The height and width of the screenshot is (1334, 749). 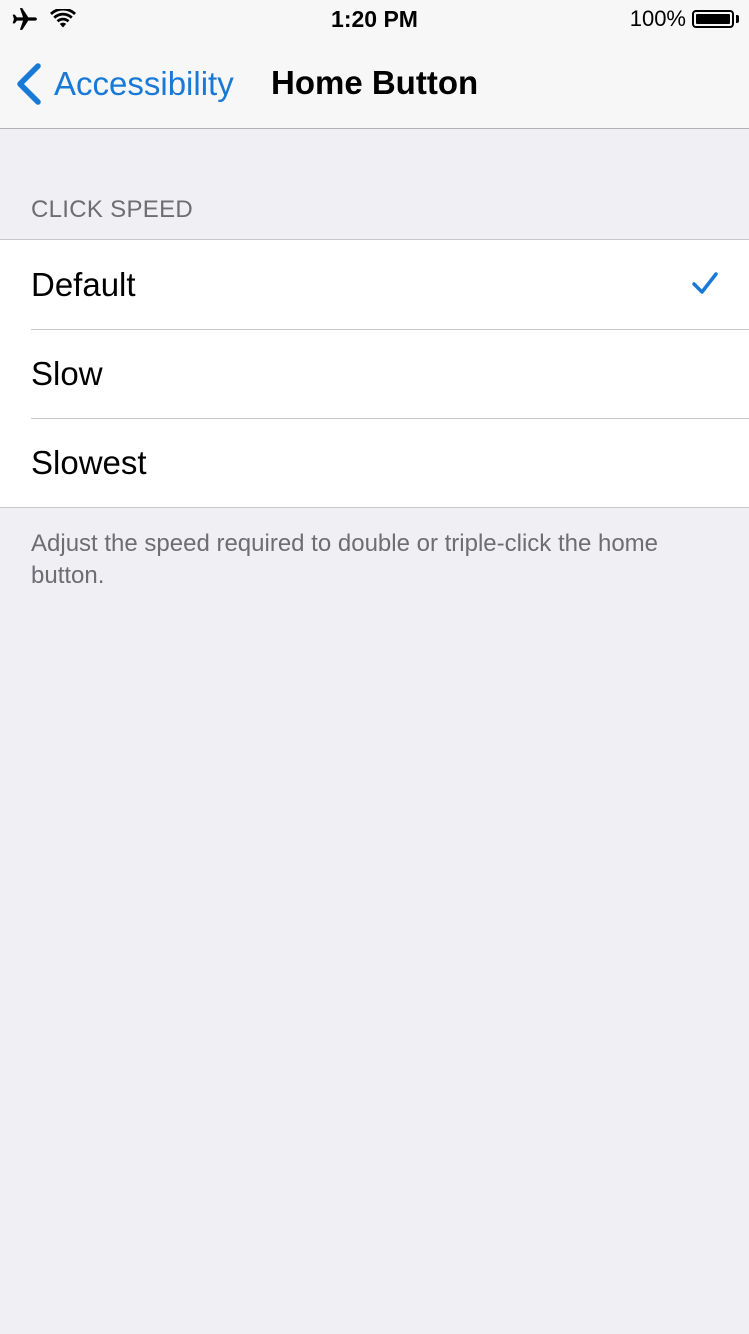 I want to click on status-bar: 1:20 PM 100%, so click(x=374, y=20).